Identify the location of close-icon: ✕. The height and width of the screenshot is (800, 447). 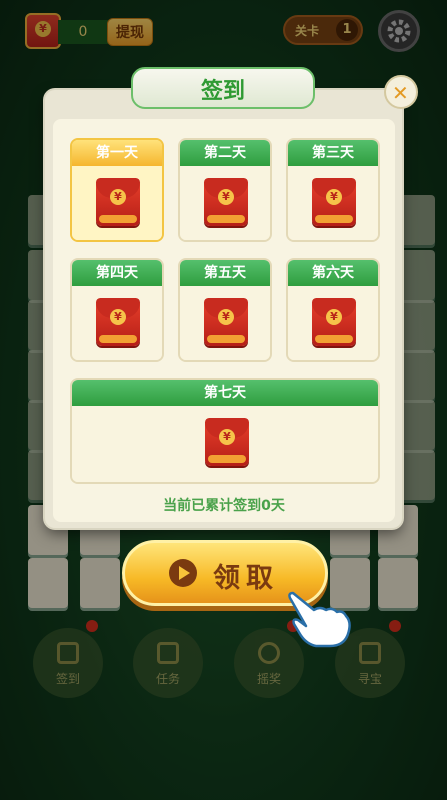
(400, 93).